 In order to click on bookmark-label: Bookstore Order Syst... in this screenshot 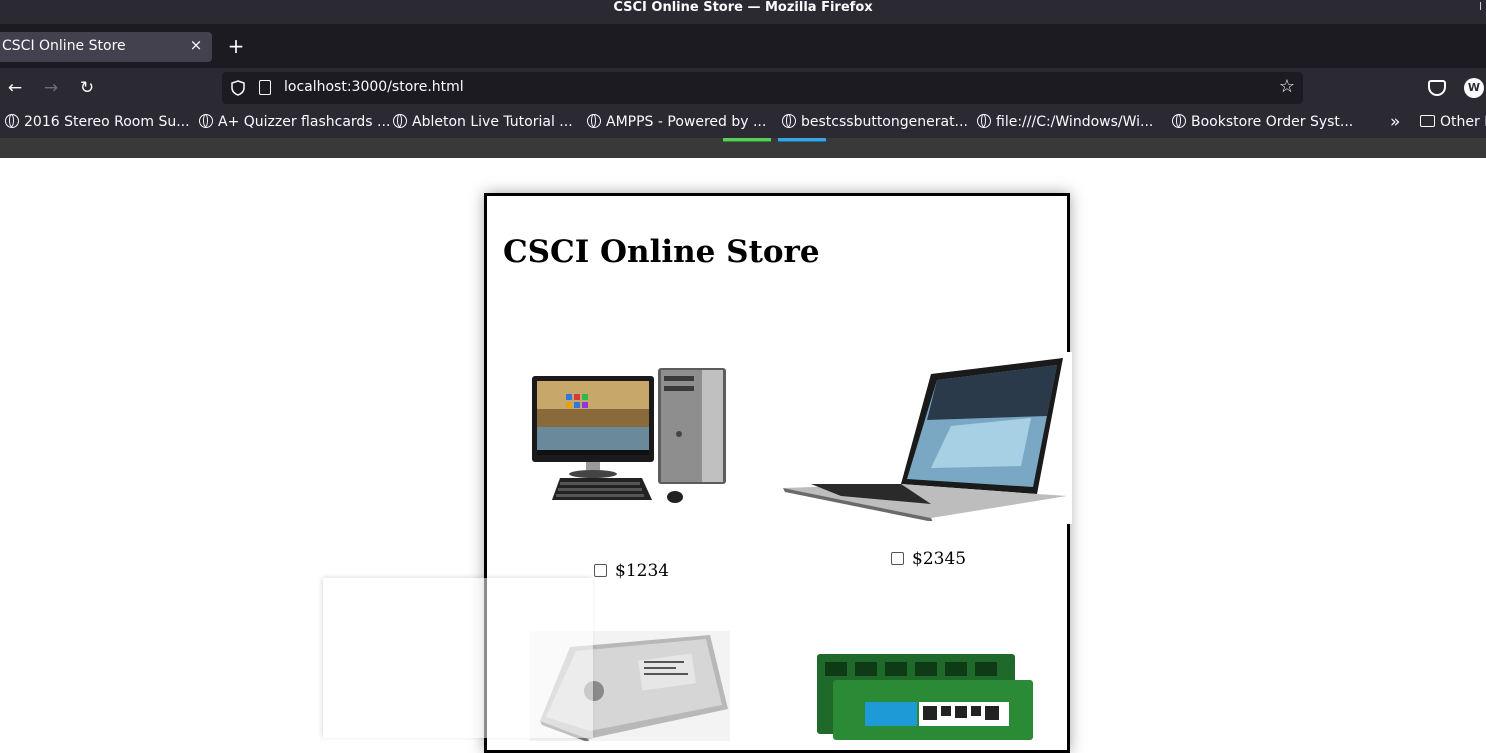, I will do `click(1272, 122)`.